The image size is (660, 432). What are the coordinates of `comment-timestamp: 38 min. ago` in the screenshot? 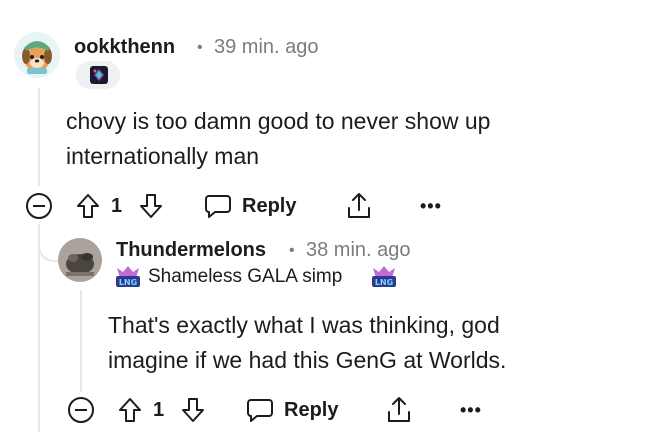 It's located at (358, 250).